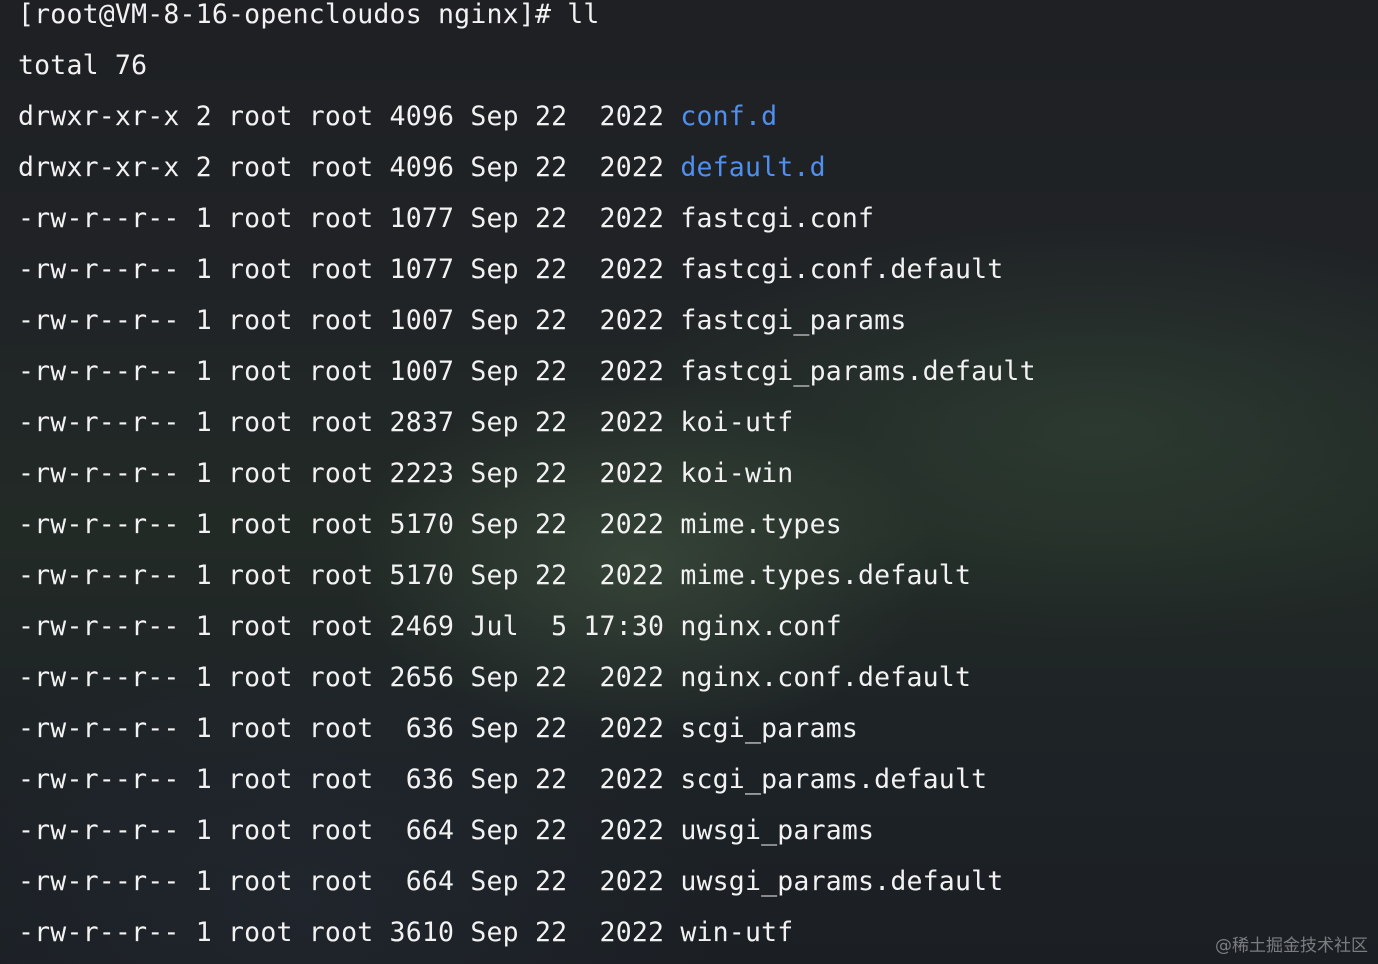  I want to click on command-prompt-line: [root@VM-8-16-opencloudos nginx]# ll, so click(309, 15).